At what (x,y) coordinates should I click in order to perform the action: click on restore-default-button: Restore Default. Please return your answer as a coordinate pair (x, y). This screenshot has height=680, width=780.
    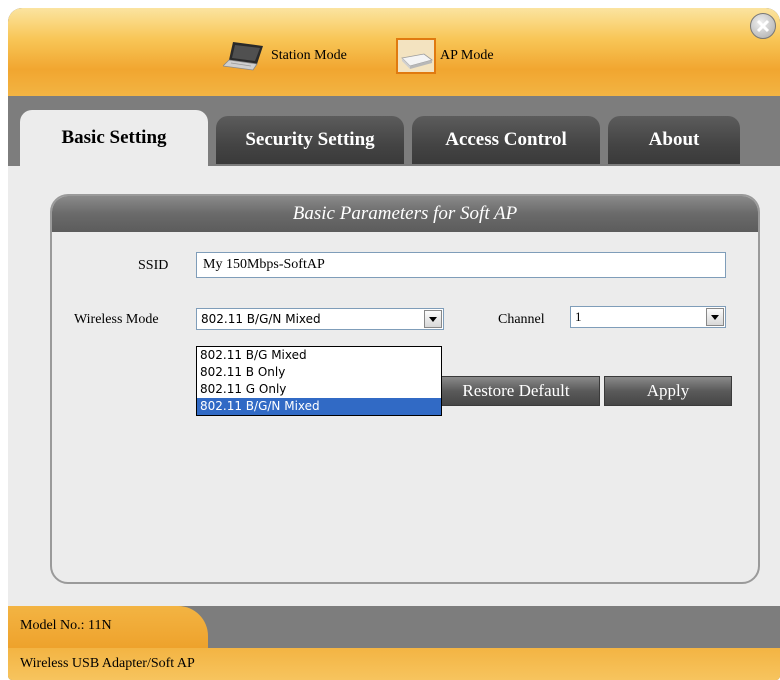
    Looking at the image, I should click on (516, 391).